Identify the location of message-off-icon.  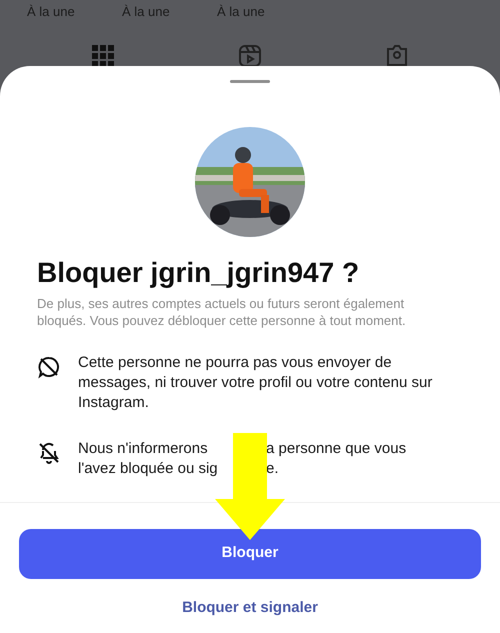
(49, 367).